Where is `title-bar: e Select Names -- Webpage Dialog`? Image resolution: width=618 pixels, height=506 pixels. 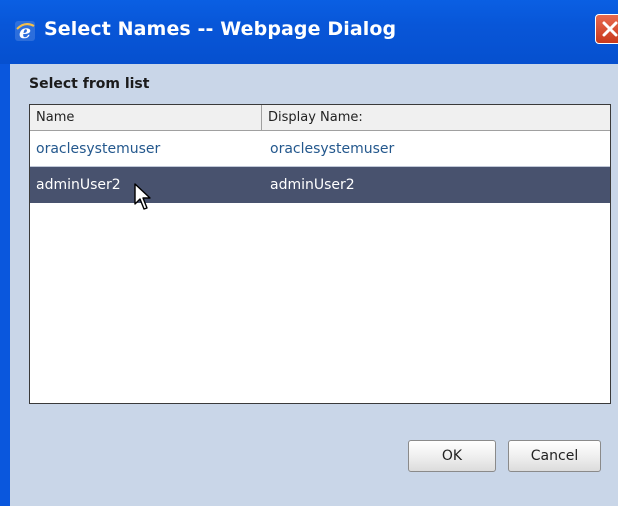 title-bar: e Select Names -- Webpage Dialog is located at coordinates (309, 32).